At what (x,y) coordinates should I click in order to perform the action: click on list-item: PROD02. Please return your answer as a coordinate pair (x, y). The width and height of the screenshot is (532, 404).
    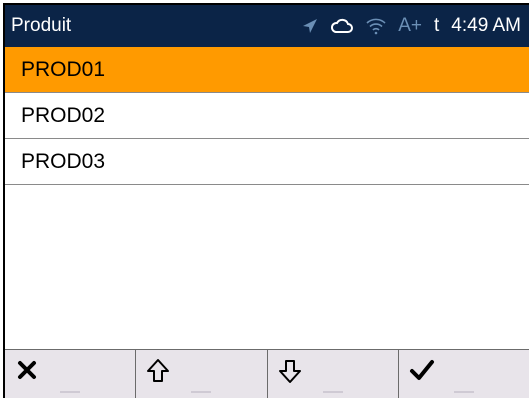
    Looking at the image, I should click on (267, 116).